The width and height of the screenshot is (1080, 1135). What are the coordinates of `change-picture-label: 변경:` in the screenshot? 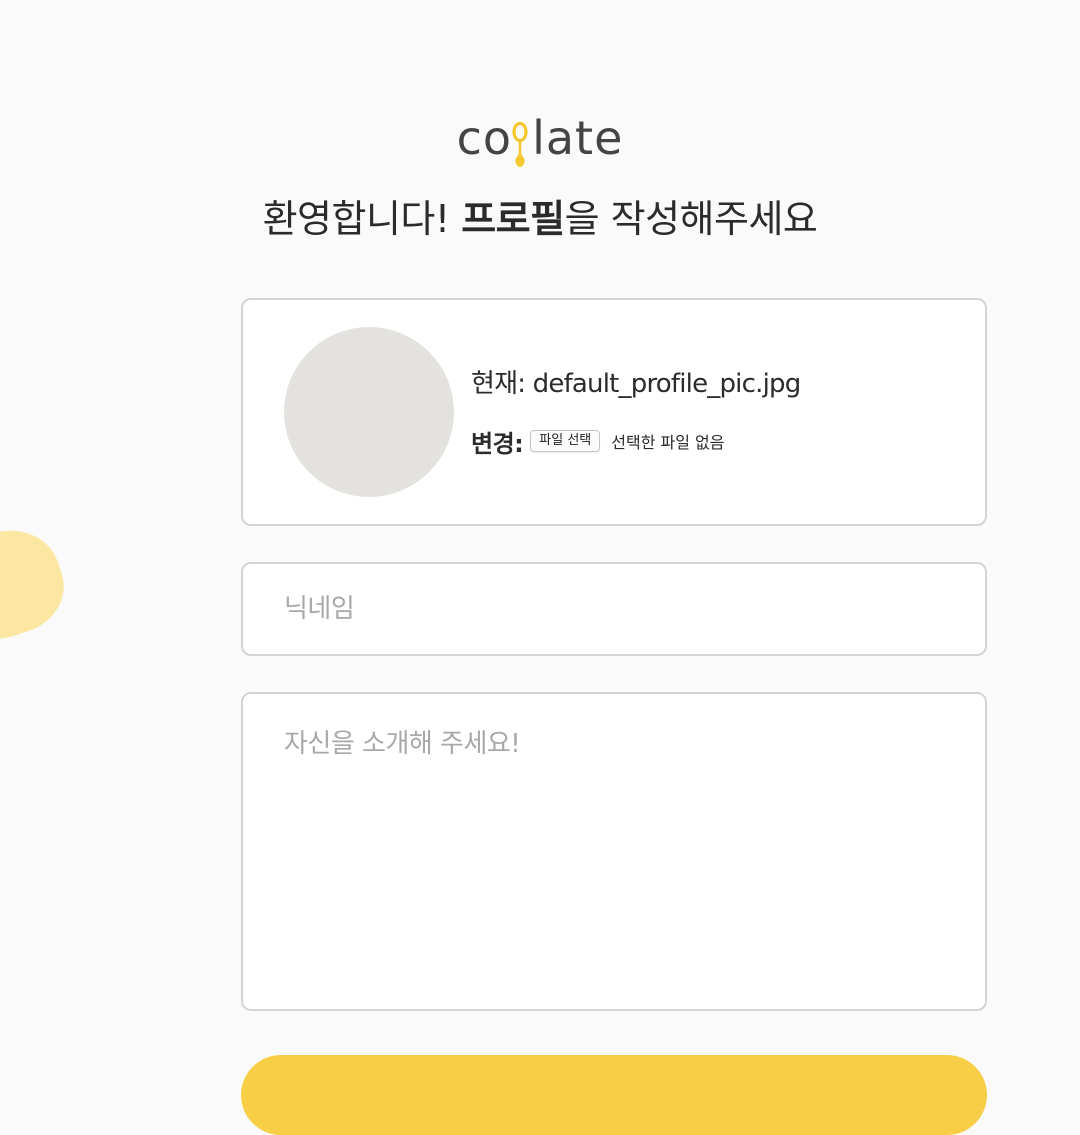 It's located at (497, 443).